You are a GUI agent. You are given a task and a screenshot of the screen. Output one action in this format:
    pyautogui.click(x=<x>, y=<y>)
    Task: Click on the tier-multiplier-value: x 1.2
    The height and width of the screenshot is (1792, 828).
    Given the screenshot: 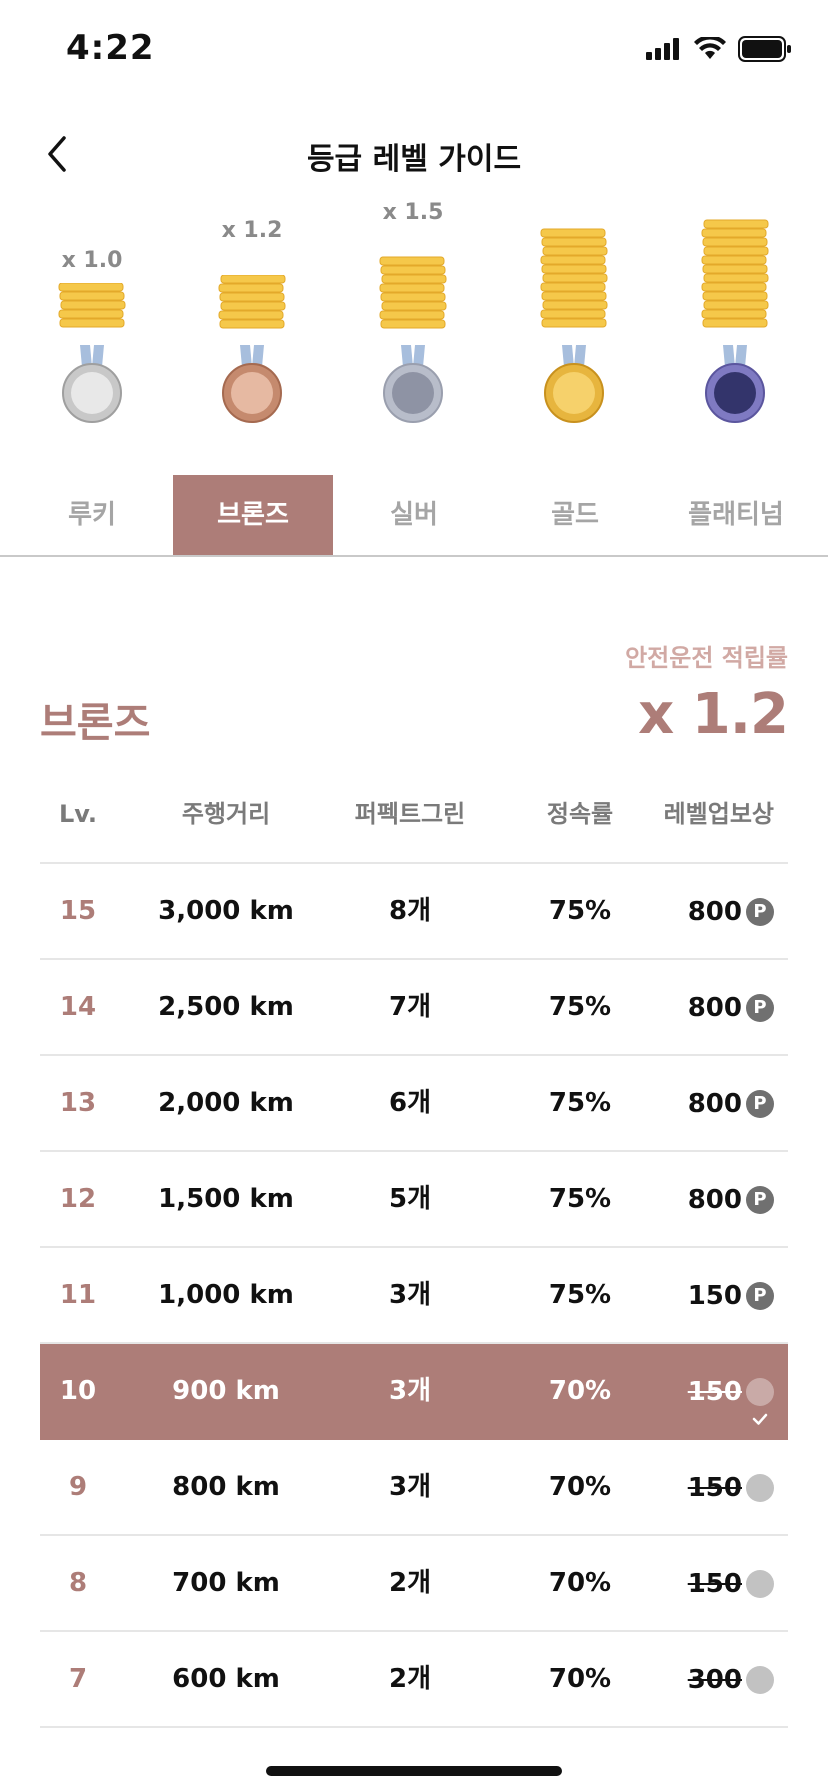 What is the action you would take?
    pyautogui.click(x=713, y=714)
    